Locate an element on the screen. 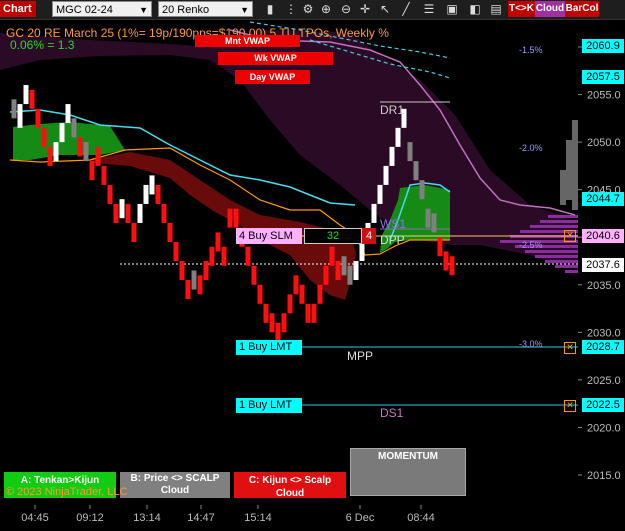  percent-label: -1.5% is located at coordinates (531, 50).